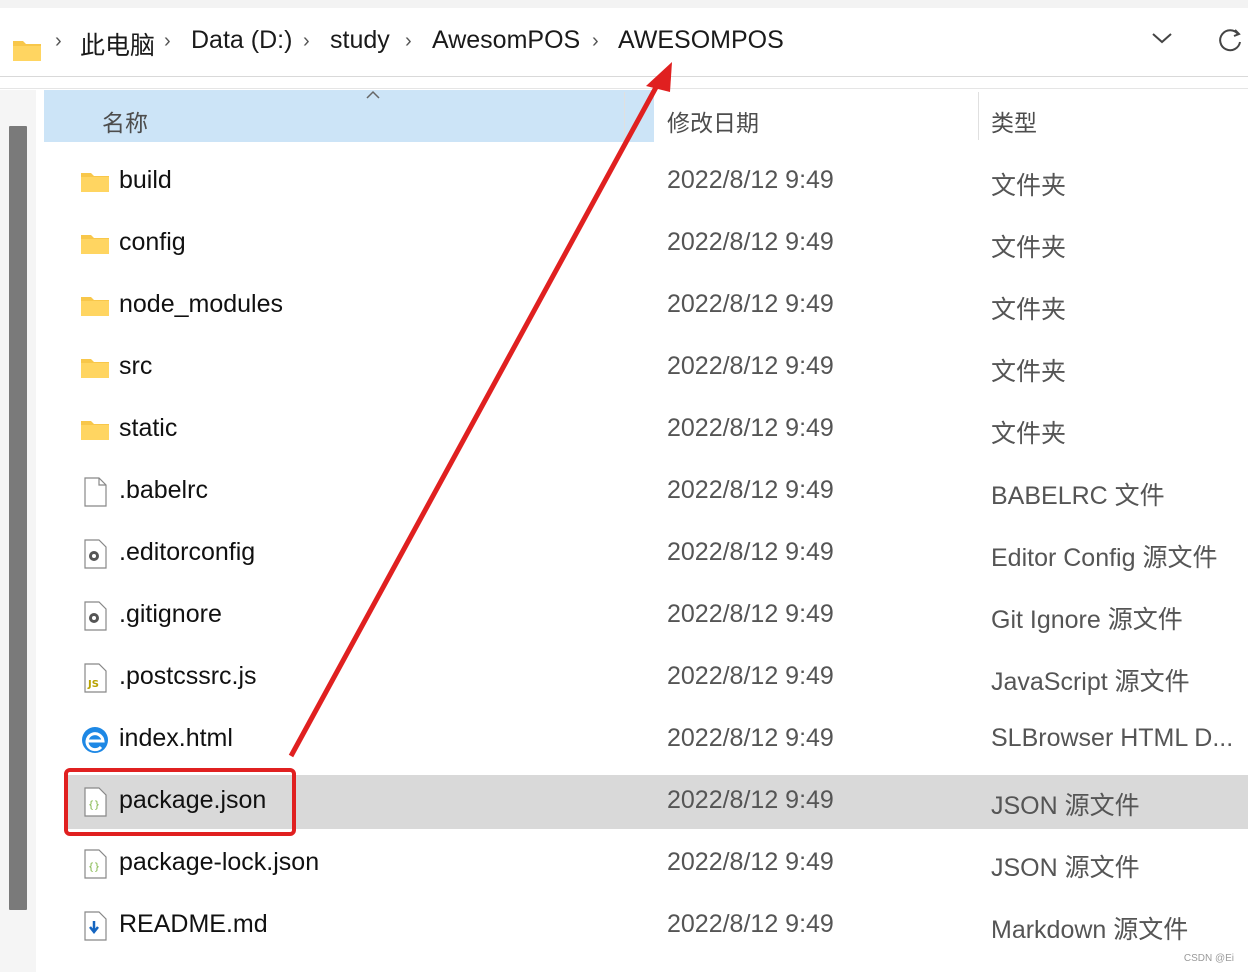 The height and width of the screenshot is (972, 1248). I want to click on file-name: .postcssrc.js, so click(188, 676).